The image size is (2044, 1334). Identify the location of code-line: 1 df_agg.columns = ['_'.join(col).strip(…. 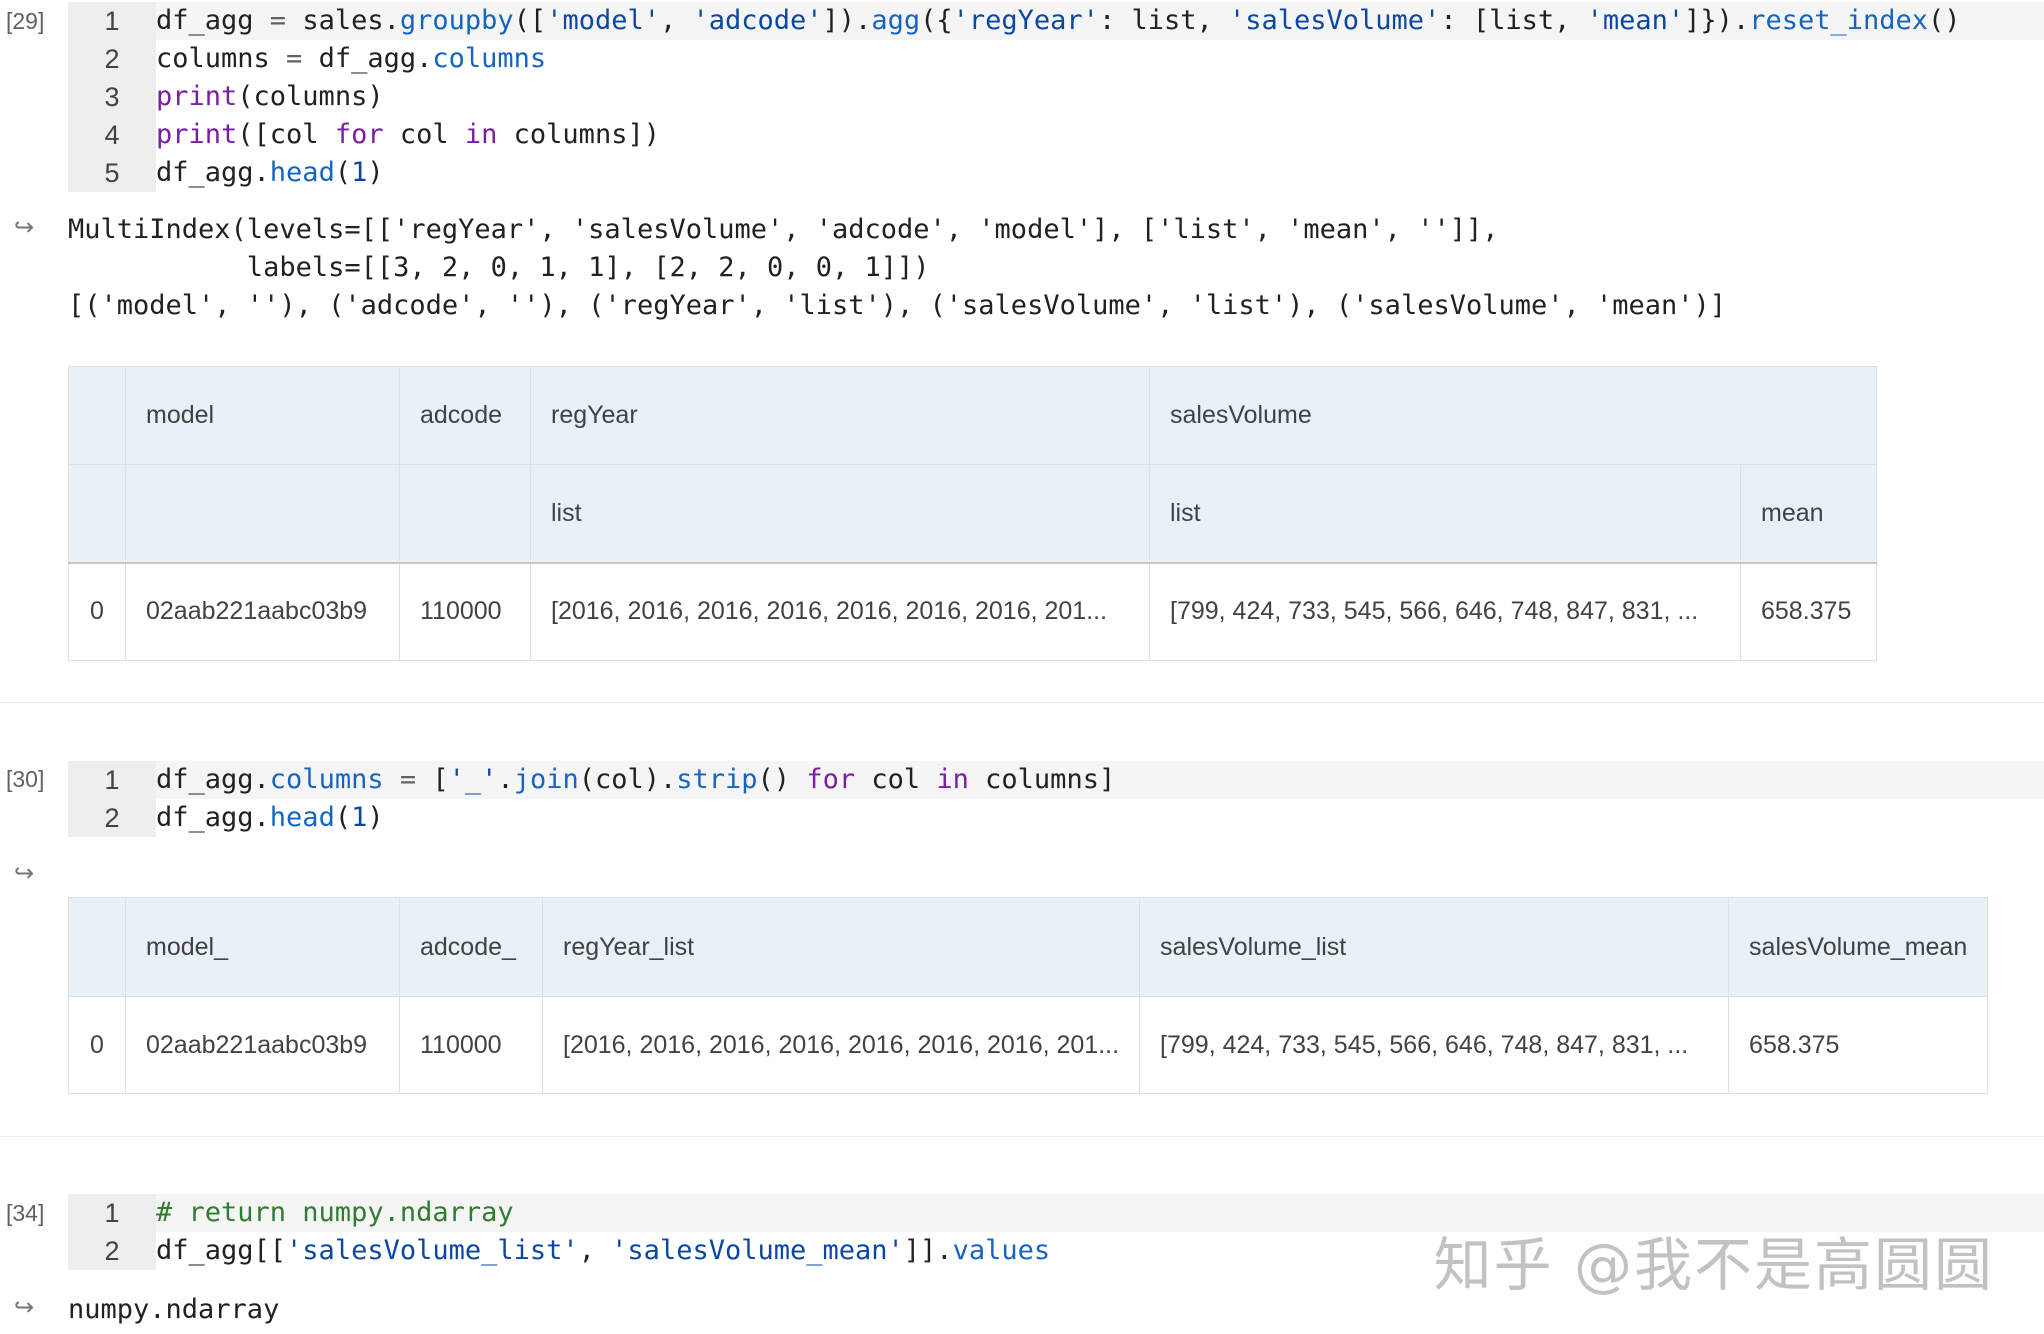
(1056, 780).